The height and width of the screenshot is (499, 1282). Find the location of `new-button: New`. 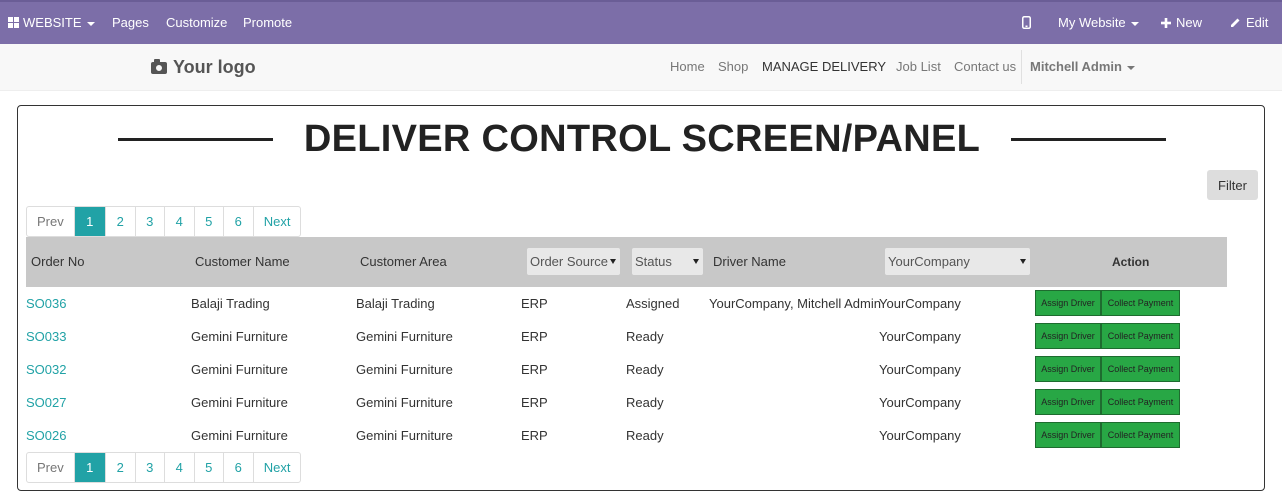

new-button: New is located at coordinates (1181, 23).